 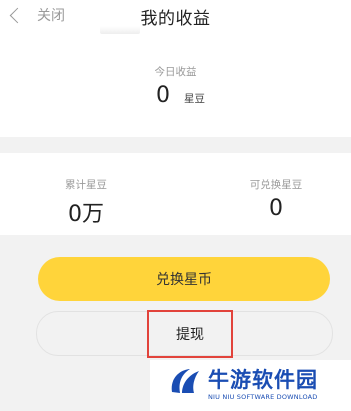 I want to click on today-earnings-value: 0, so click(x=163, y=95).